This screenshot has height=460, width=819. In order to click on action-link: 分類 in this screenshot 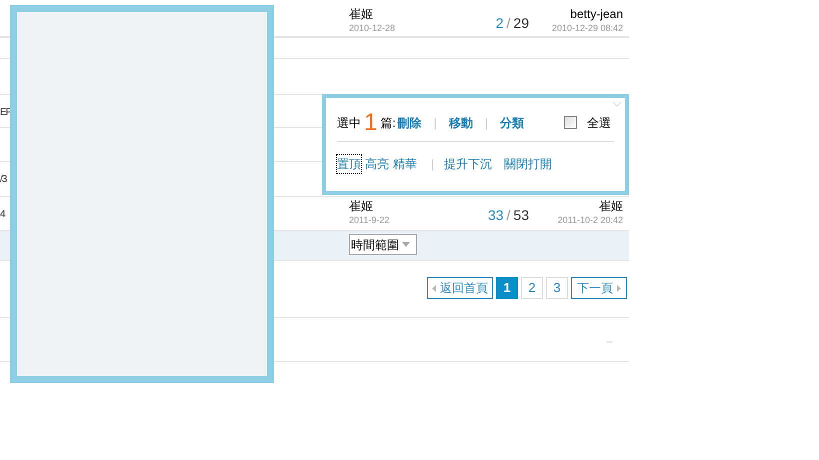, I will do `click(512, 123)`.